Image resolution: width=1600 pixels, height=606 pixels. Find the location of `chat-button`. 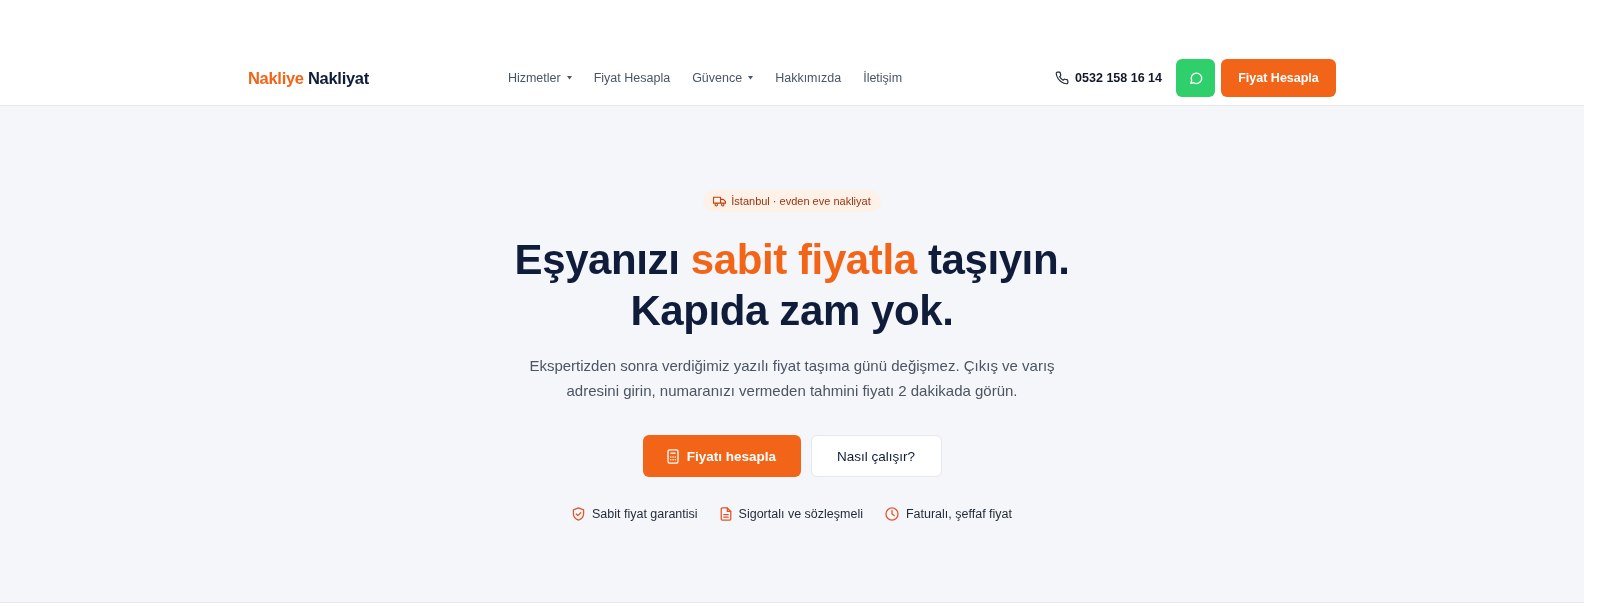

chat-button is located at coordinates (1195, 78).